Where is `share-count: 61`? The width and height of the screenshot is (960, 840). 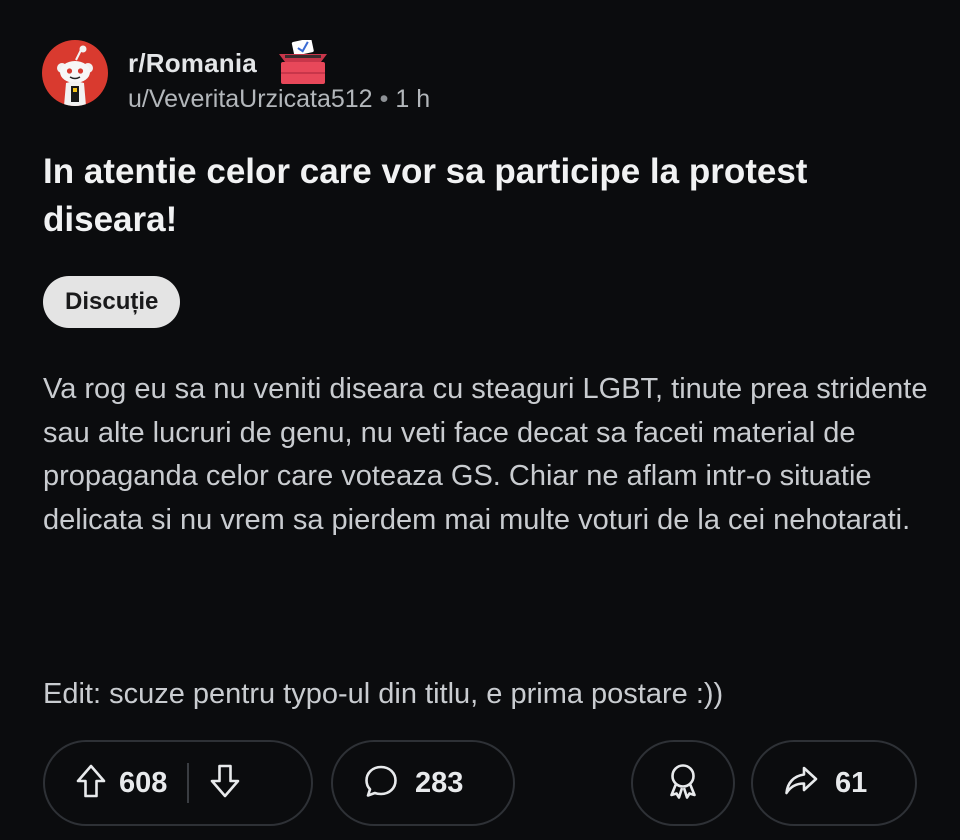 share-count: 61 is located at coordinates (851, 782).